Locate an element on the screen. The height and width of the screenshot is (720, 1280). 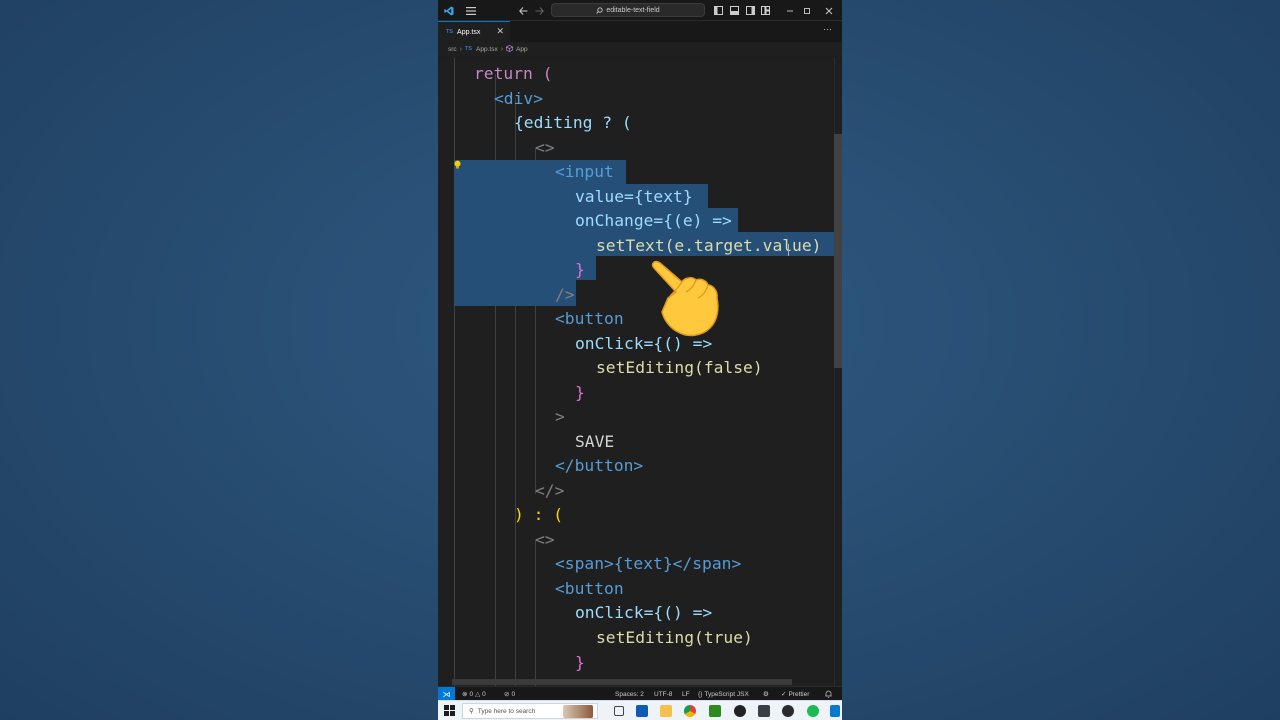
antenna-icon: ⊘ is located at coordinates (507, 694).